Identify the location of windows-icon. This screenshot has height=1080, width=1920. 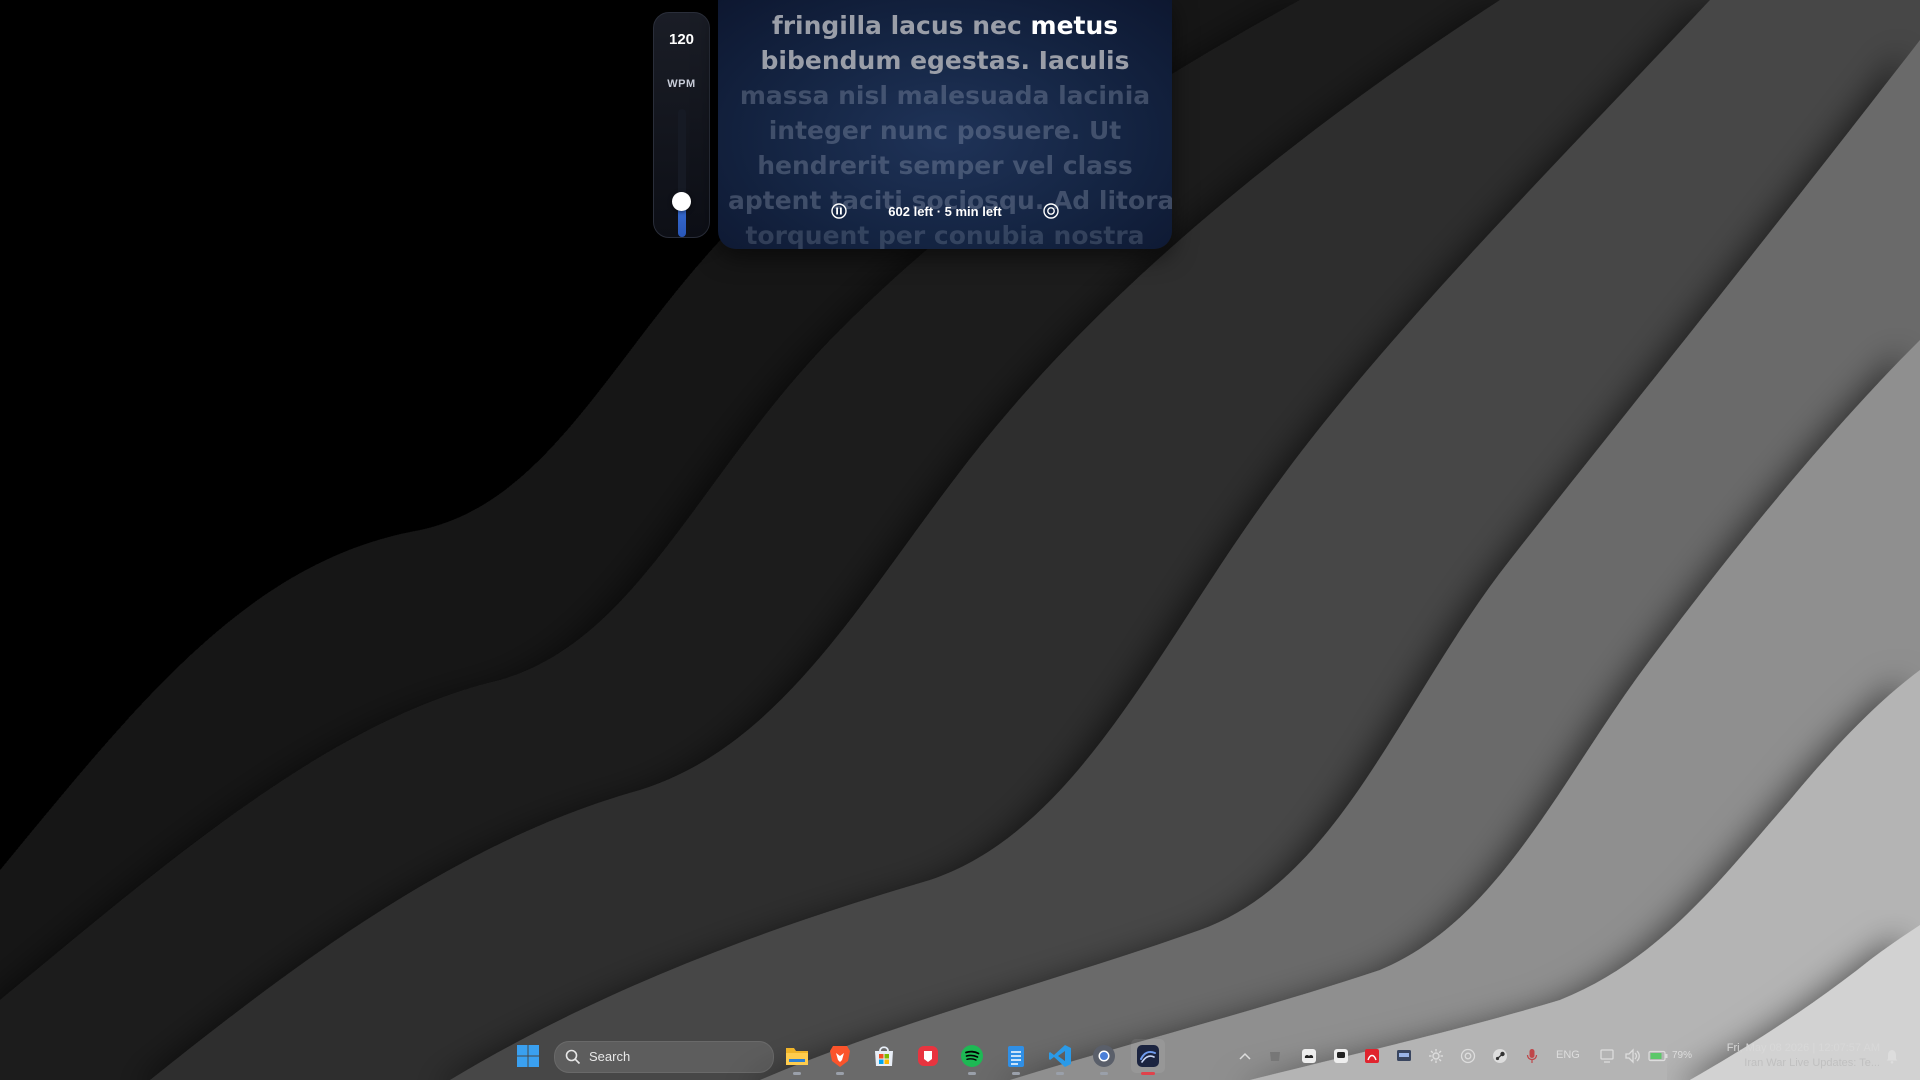
(528, 1056).